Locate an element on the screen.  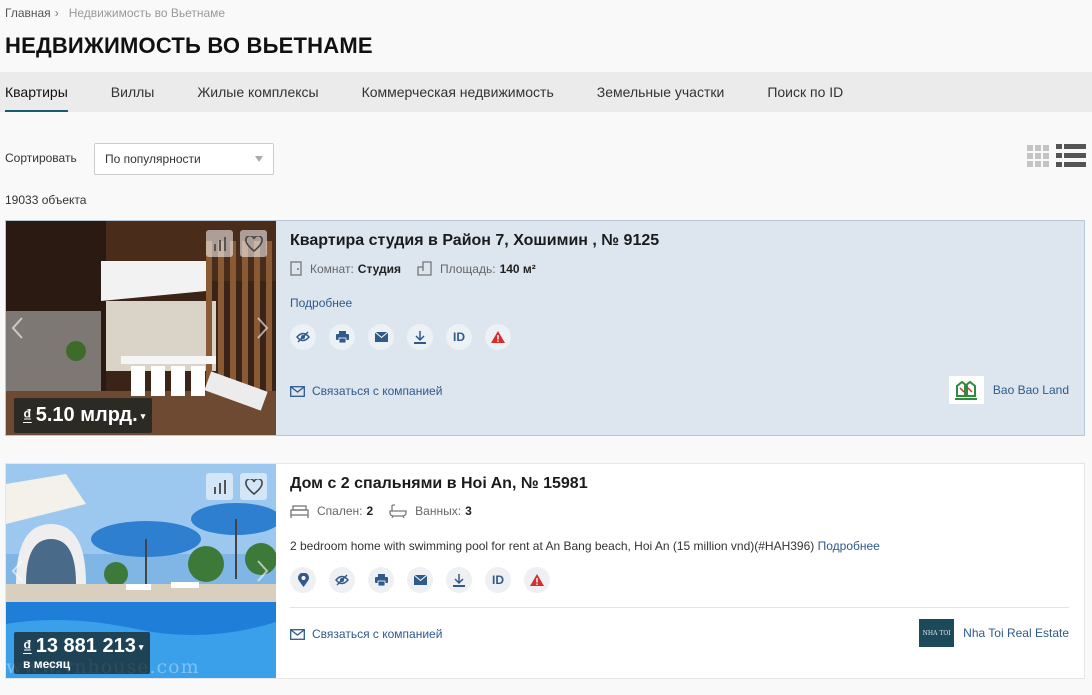
envelope-outline-icon is located at coordinates (297, 391).